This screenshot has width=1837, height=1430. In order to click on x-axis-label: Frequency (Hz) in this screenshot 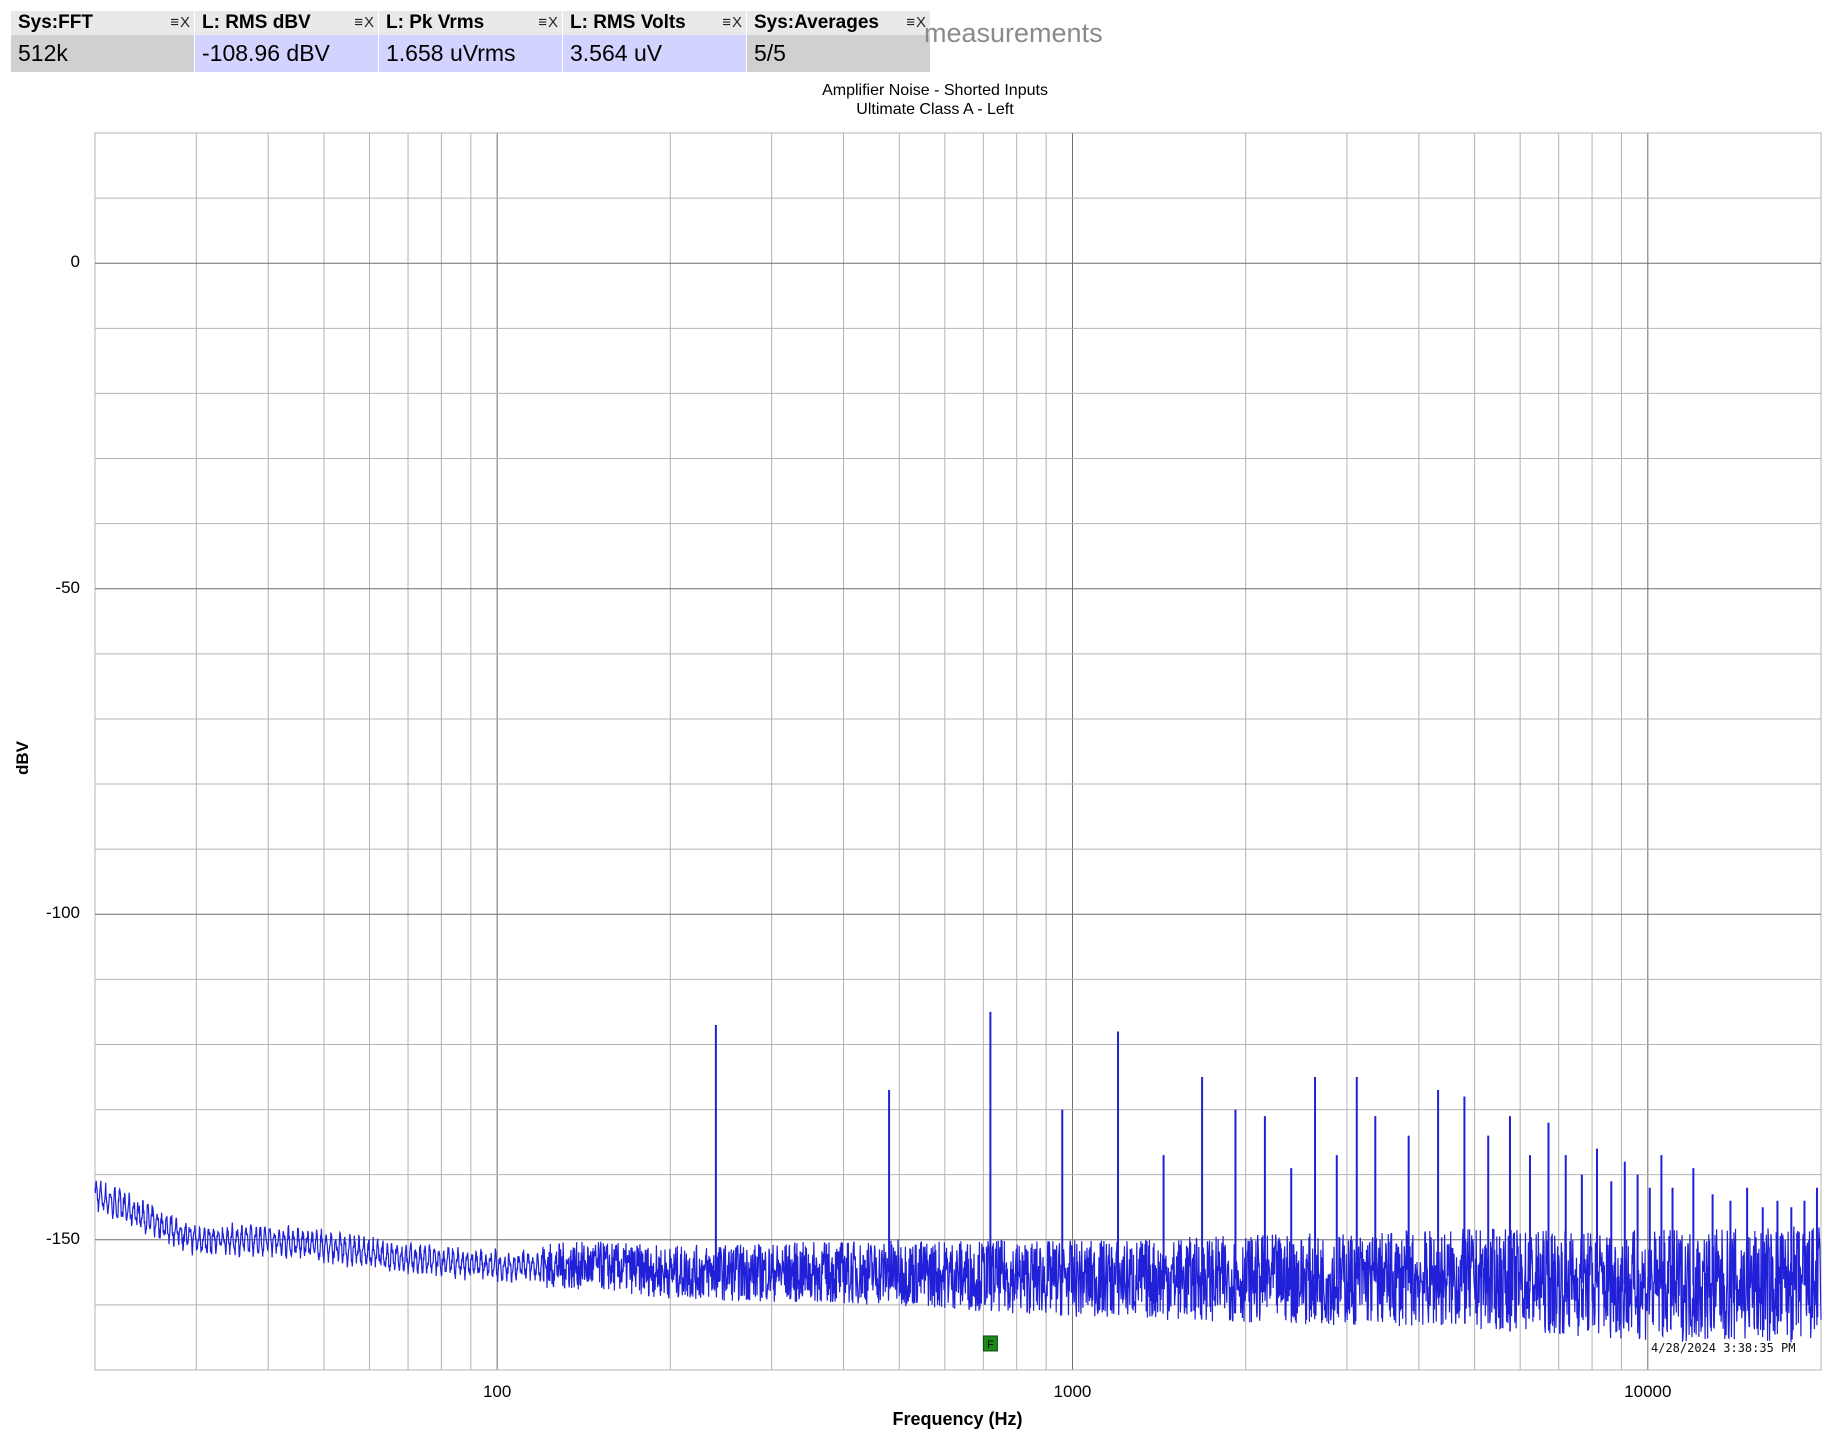, I will do `click(957, 1419)`.